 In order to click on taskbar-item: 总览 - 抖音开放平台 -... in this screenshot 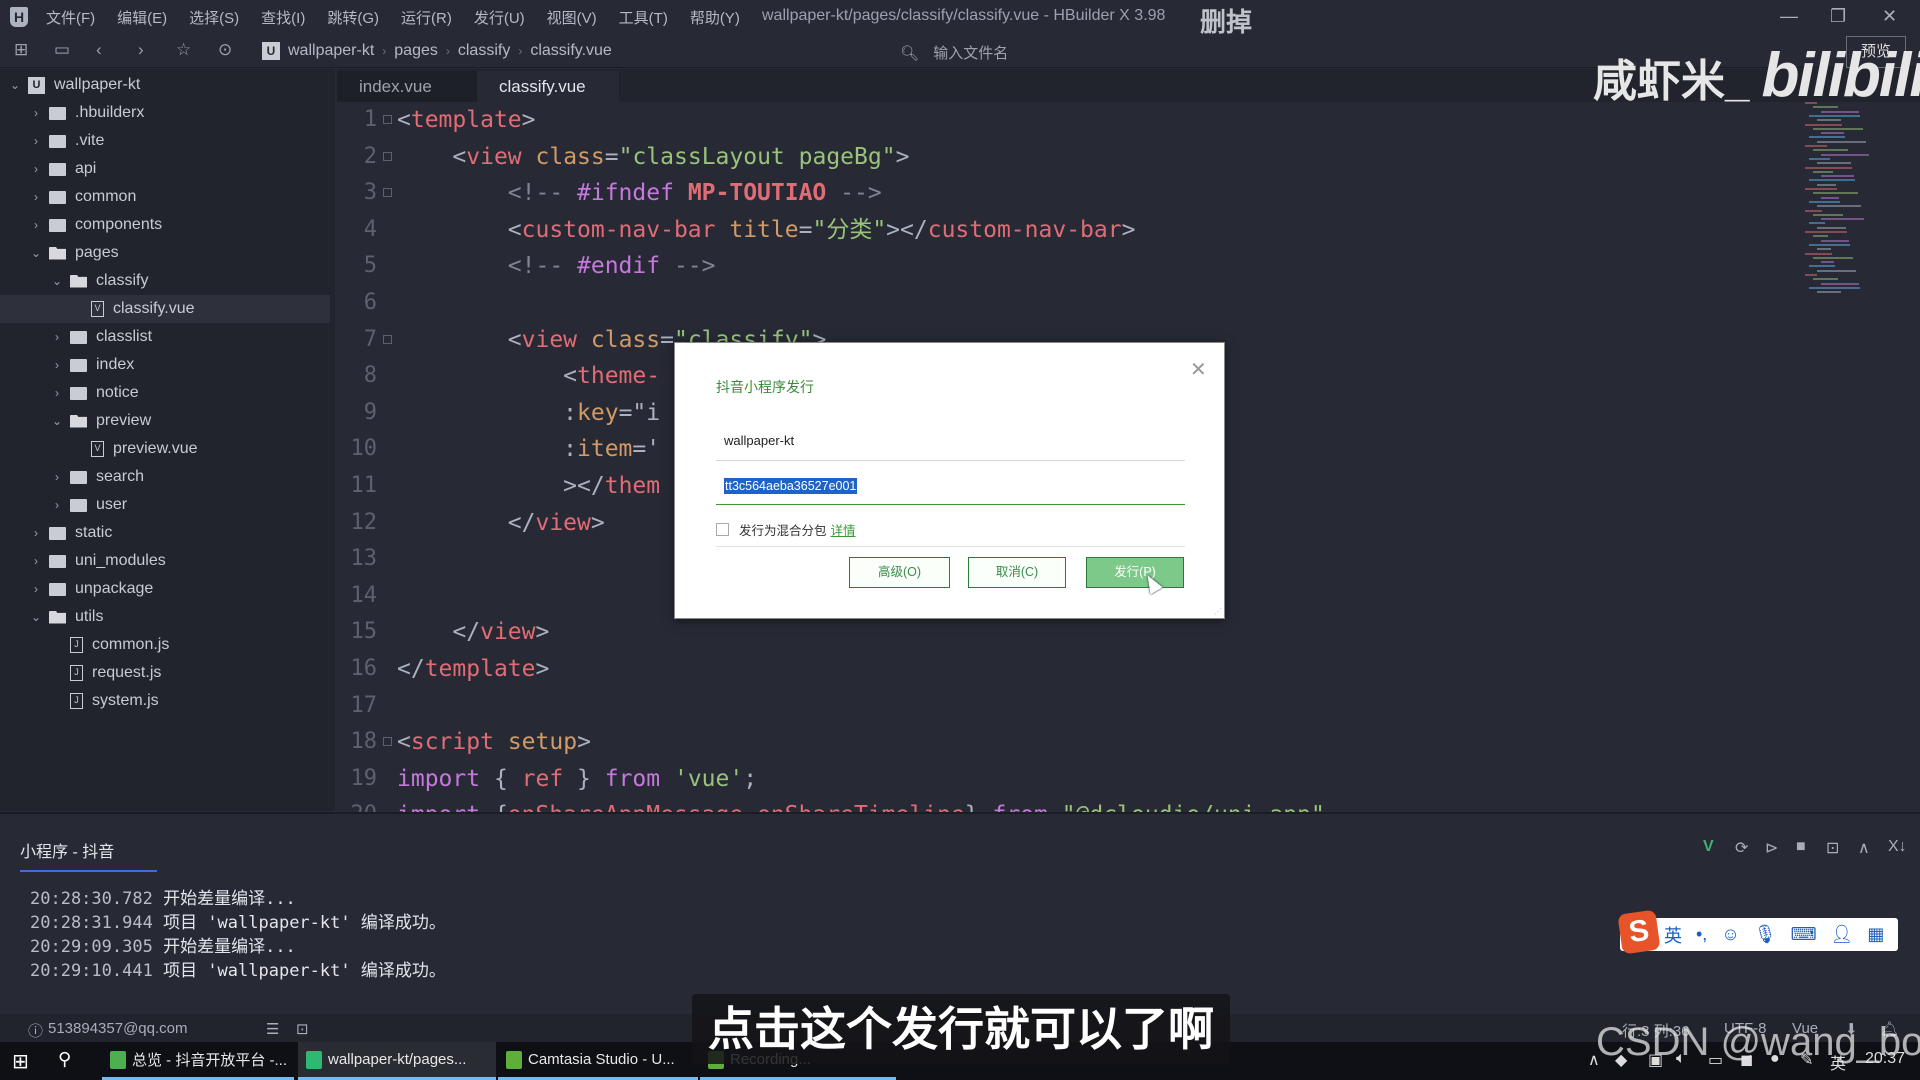, I will do `click(198, 1061)`.